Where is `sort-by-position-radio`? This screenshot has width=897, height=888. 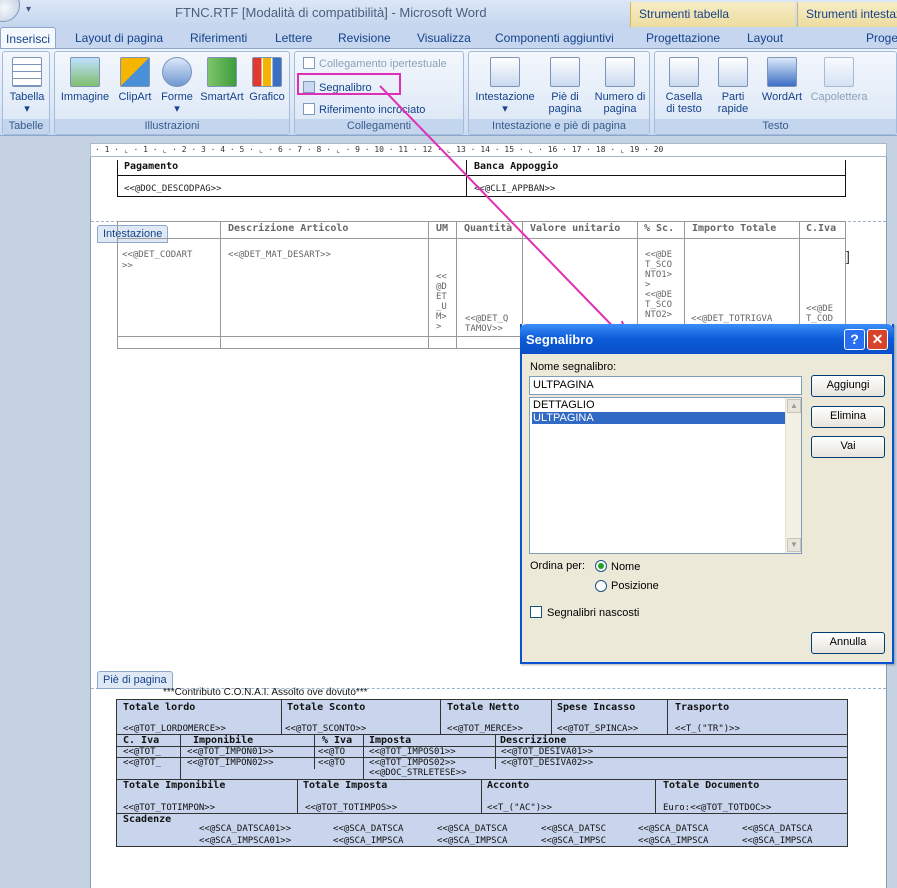
sort-by-position-radio is located at coordinates (601, 586).